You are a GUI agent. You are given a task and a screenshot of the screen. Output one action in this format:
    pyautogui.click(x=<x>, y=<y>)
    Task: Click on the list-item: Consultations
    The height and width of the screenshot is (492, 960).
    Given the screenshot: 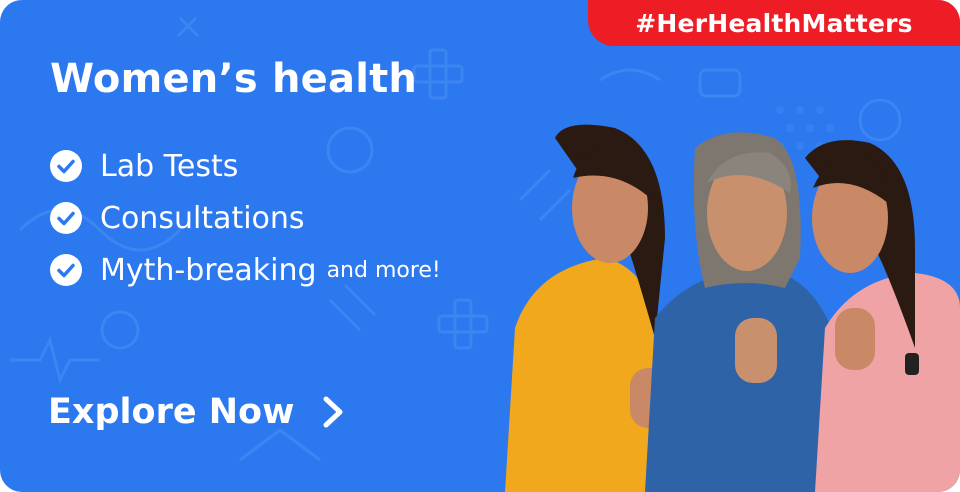 What is the action you would take?
    pyautogui.click(x=245, y=218)
    